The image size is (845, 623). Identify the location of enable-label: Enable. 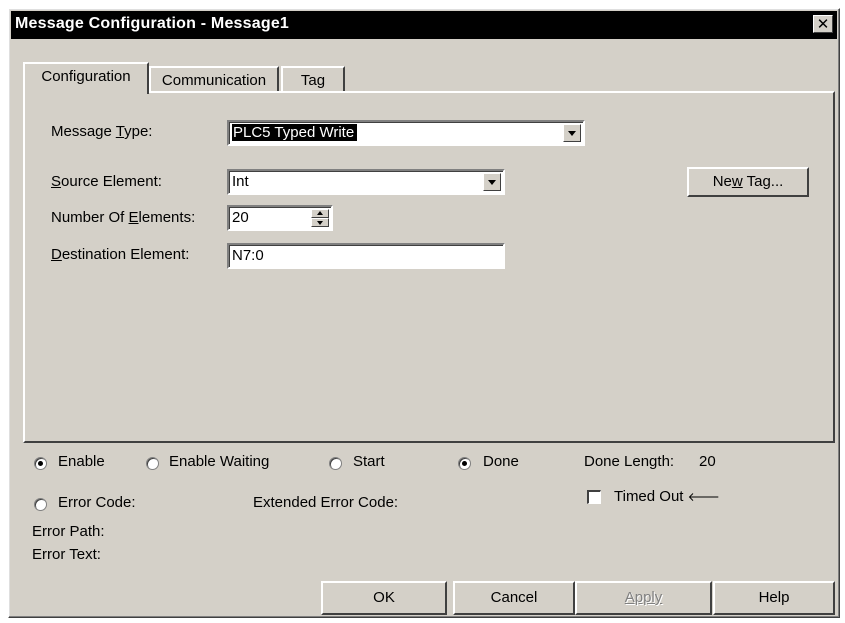
(81, 461).